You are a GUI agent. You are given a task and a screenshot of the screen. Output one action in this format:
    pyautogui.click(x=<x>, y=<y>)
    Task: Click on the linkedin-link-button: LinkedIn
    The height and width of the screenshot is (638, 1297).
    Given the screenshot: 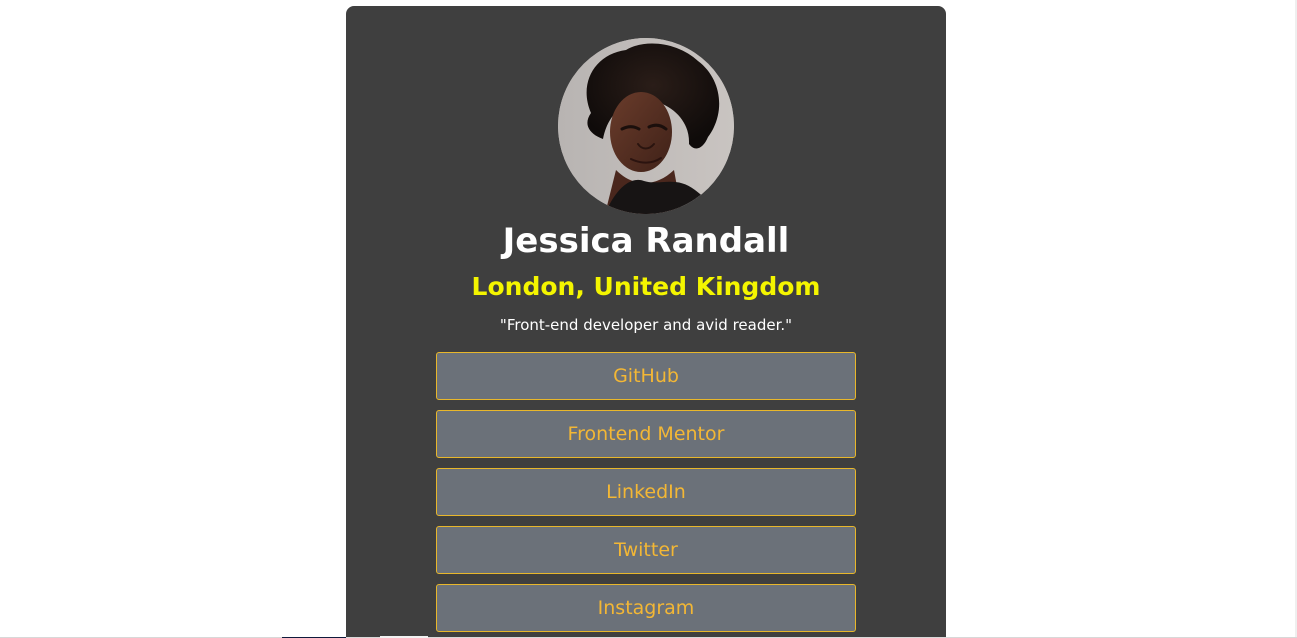 What is the action you would take?
    pyautogui.click(x=646, y=492)
    